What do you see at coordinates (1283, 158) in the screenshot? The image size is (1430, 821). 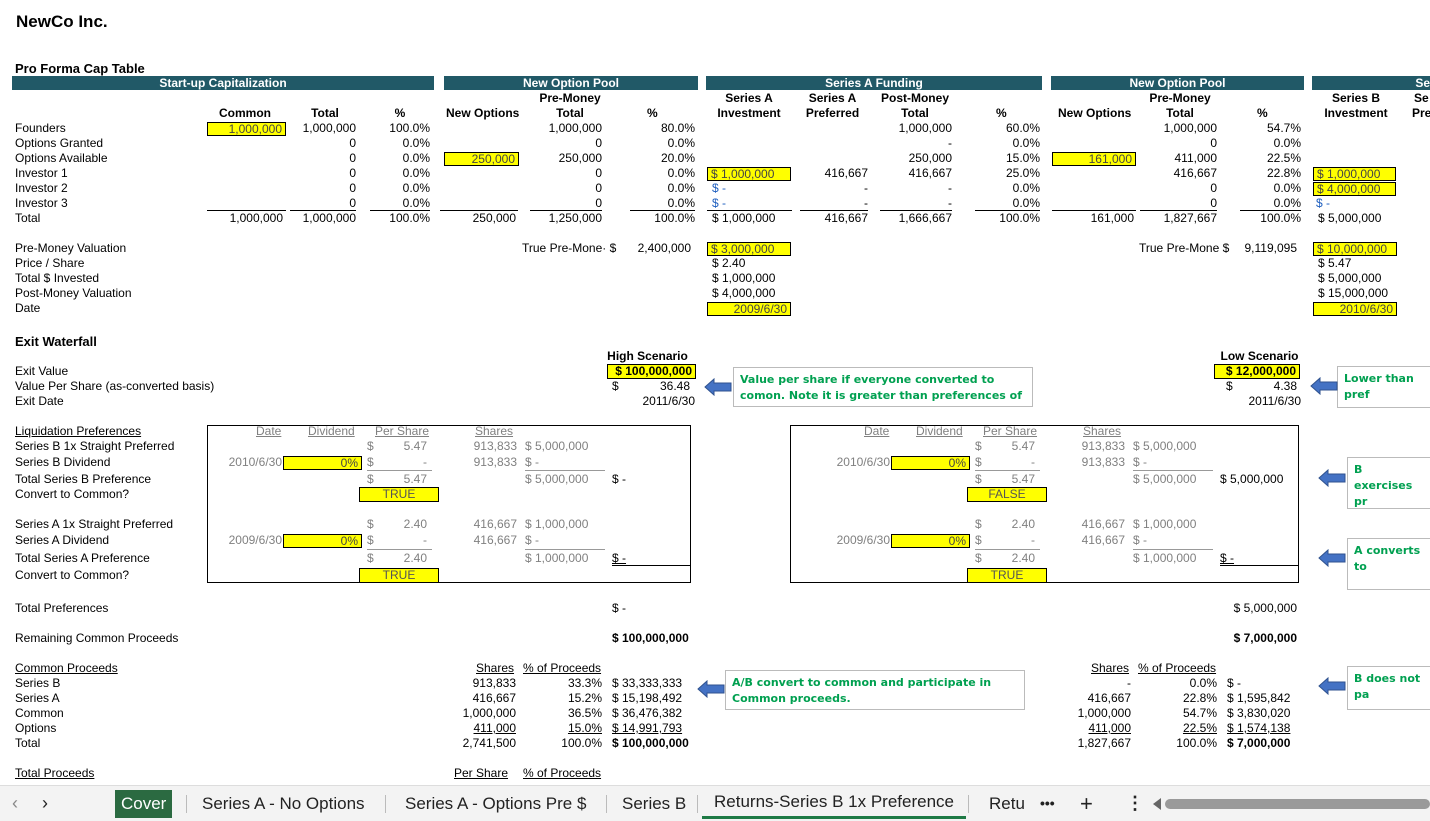 I see `pct-cell: 22.5%` at bounding box center [1283, 158].